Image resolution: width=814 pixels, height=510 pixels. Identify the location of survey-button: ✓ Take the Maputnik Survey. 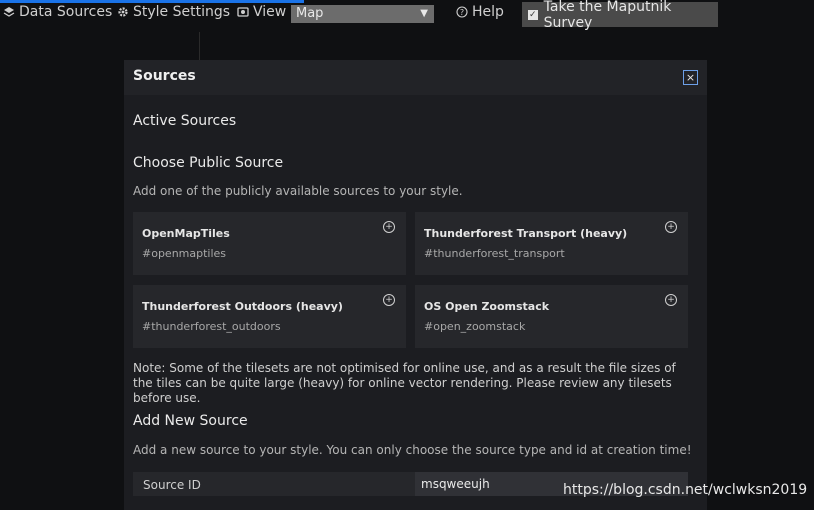
(620, 15).